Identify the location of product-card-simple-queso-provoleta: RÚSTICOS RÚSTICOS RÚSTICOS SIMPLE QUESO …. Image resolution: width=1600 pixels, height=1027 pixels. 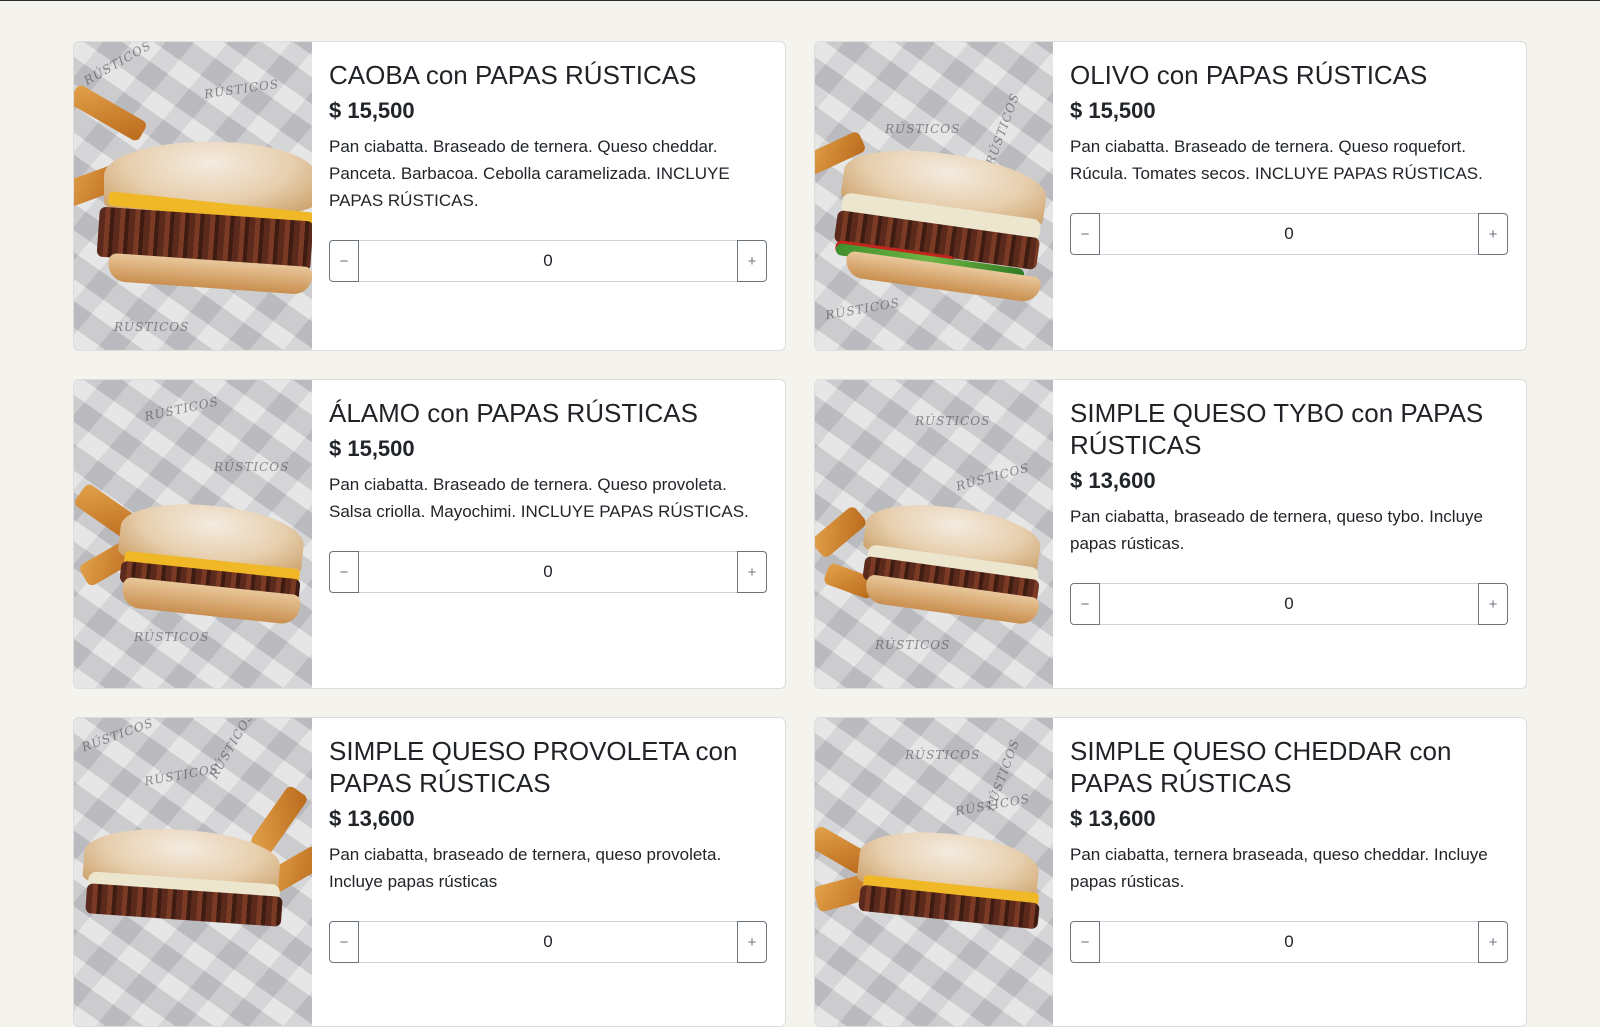
(429, 872).